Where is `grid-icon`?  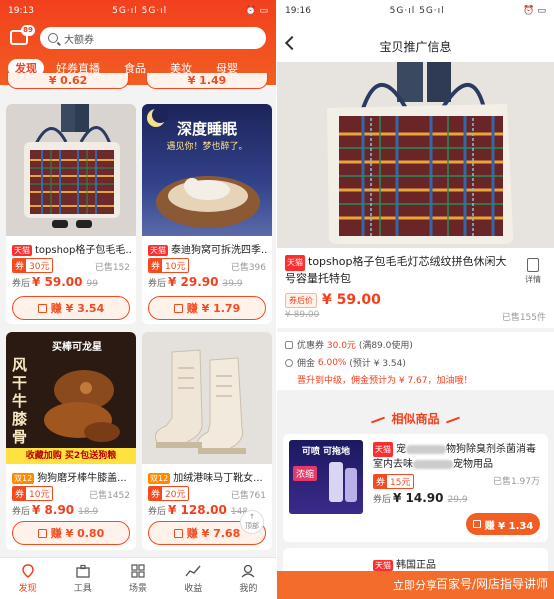 grid-icon is located at coordinates (138, 570).